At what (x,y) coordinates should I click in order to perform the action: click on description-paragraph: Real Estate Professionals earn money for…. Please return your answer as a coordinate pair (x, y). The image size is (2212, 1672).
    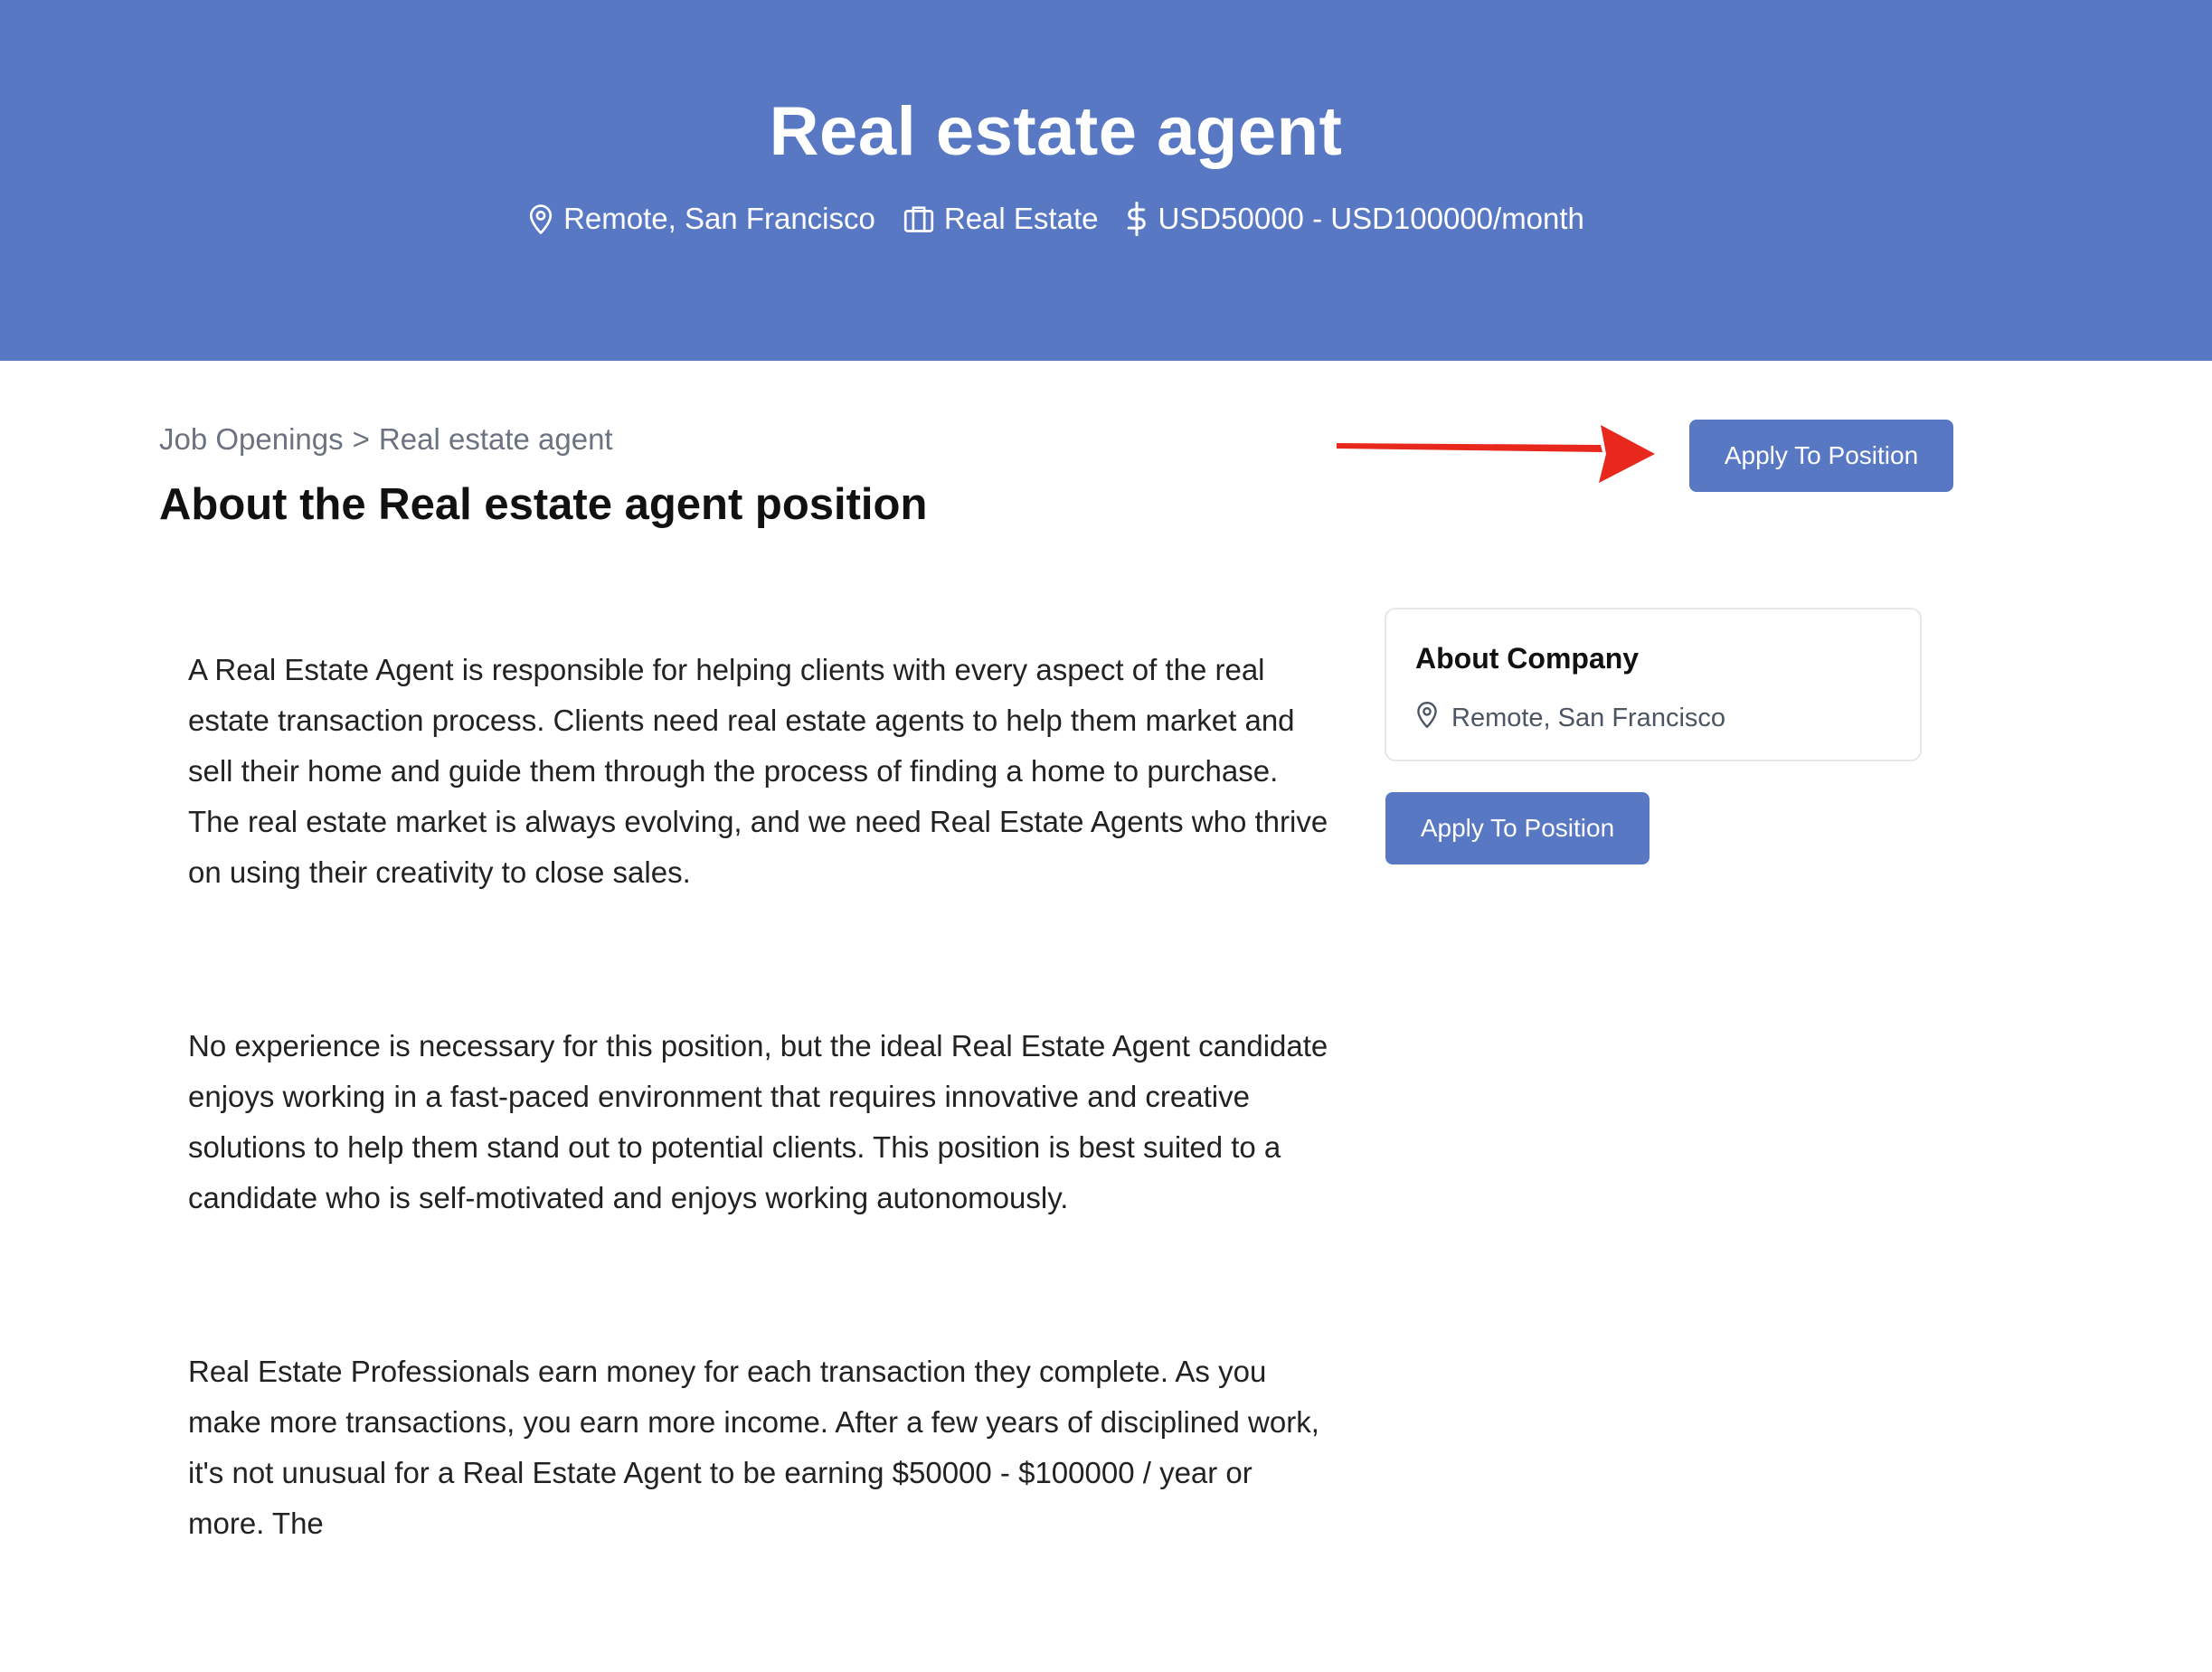
    Looking at the image, I should click on (754, 1447).